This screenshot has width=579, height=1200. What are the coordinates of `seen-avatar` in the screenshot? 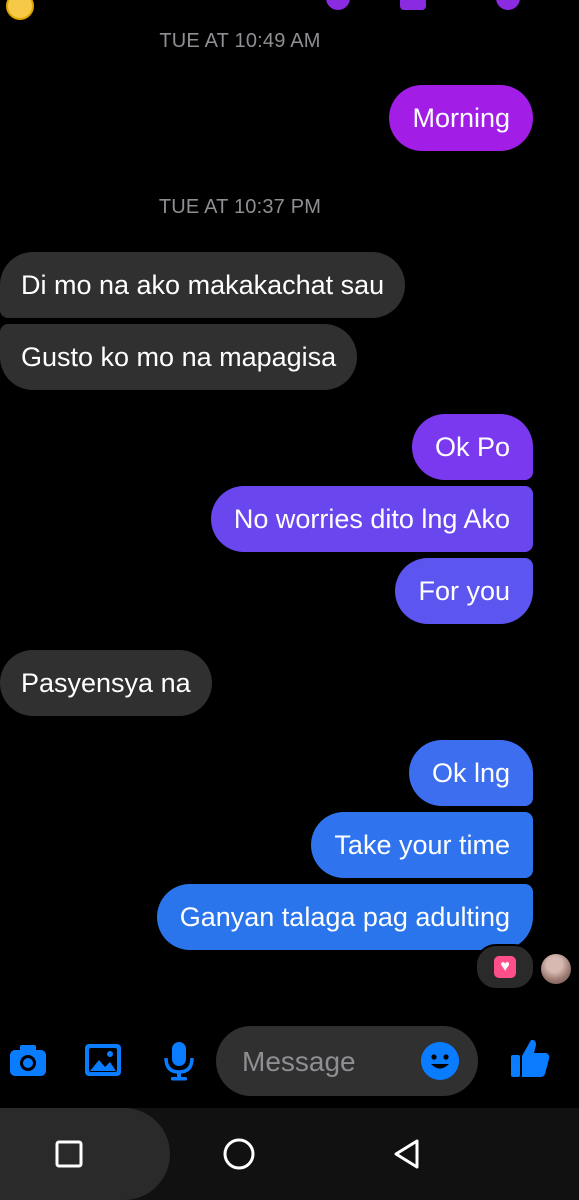 It's located at (556, 969).